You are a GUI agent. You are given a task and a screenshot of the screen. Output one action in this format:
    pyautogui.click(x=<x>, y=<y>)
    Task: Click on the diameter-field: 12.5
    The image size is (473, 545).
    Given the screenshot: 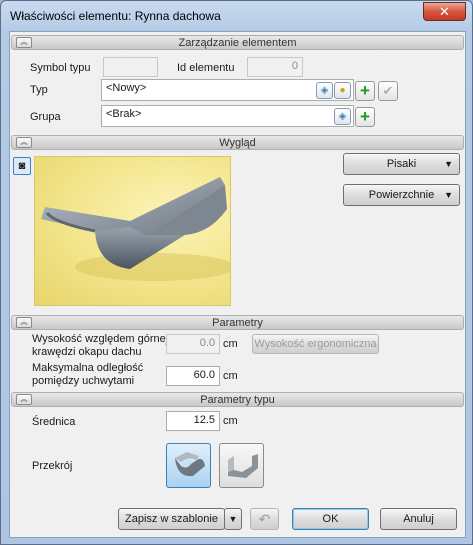 What is the action you would take?
    pyautogui.click(x=193, y=421)
    